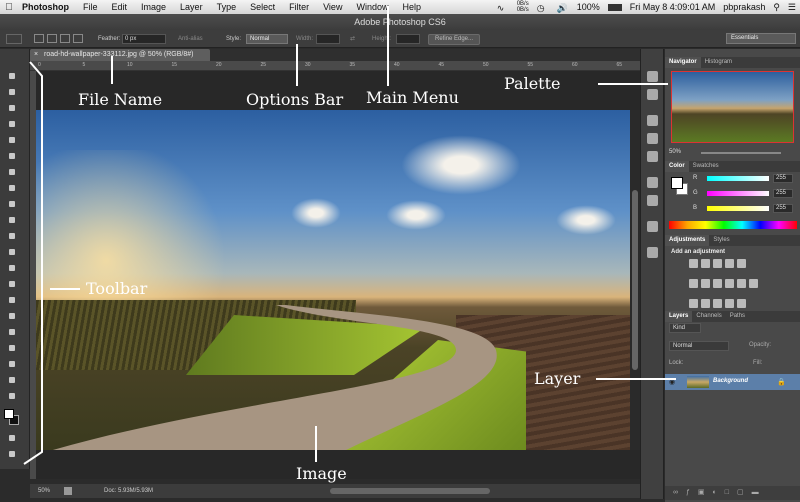  What do you see at coordinates (90, 7) in the screenshot?
I see `menu-file: File` at bounding box center [90, 7].